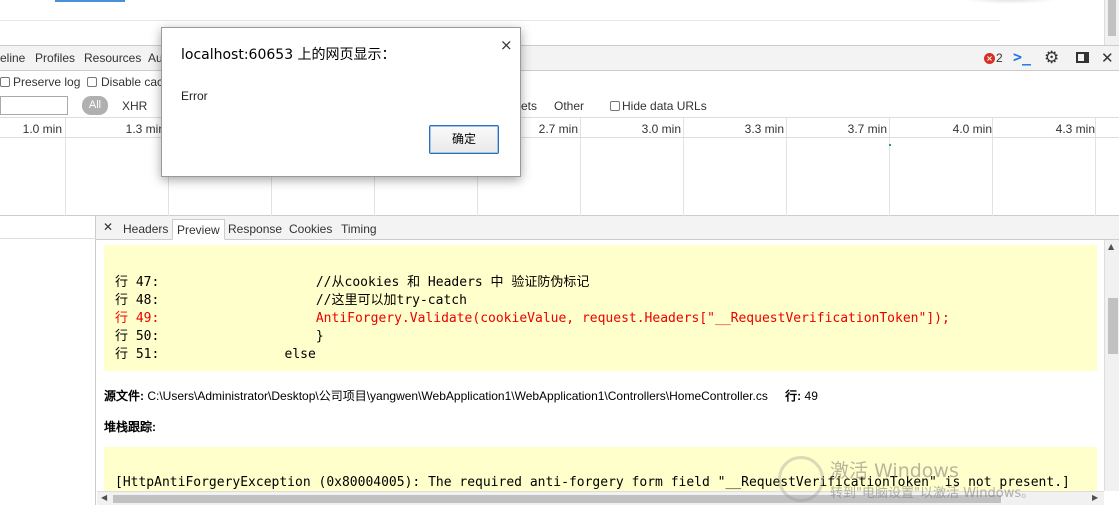  Describe the element at coordinates (607, 228) in the screenshot. I see `request-detail-tabs: Headers Preview Response Cookies Timing` at that location.